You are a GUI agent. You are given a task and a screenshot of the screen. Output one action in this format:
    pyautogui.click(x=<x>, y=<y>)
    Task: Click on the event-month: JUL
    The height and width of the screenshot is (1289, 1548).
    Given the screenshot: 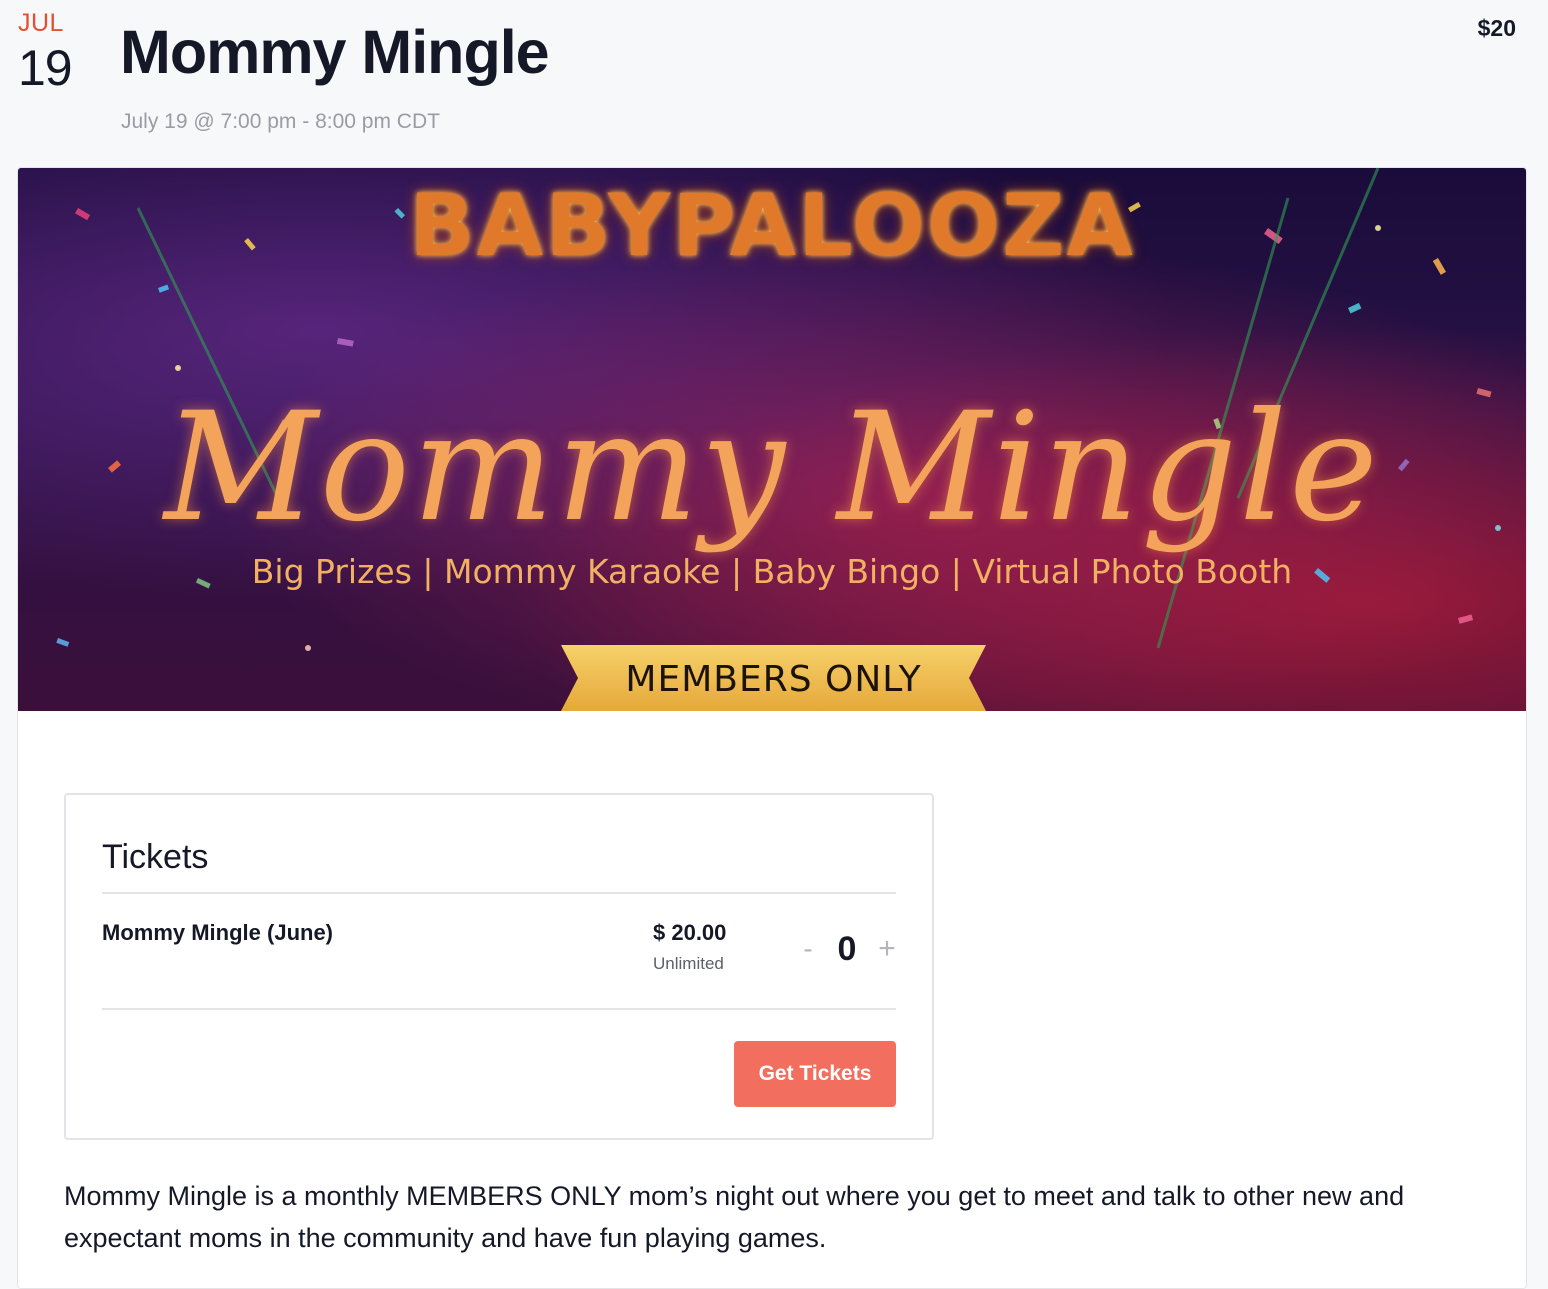 What is the action you would take?
    pyautogui.click(x=41, y=23)
    